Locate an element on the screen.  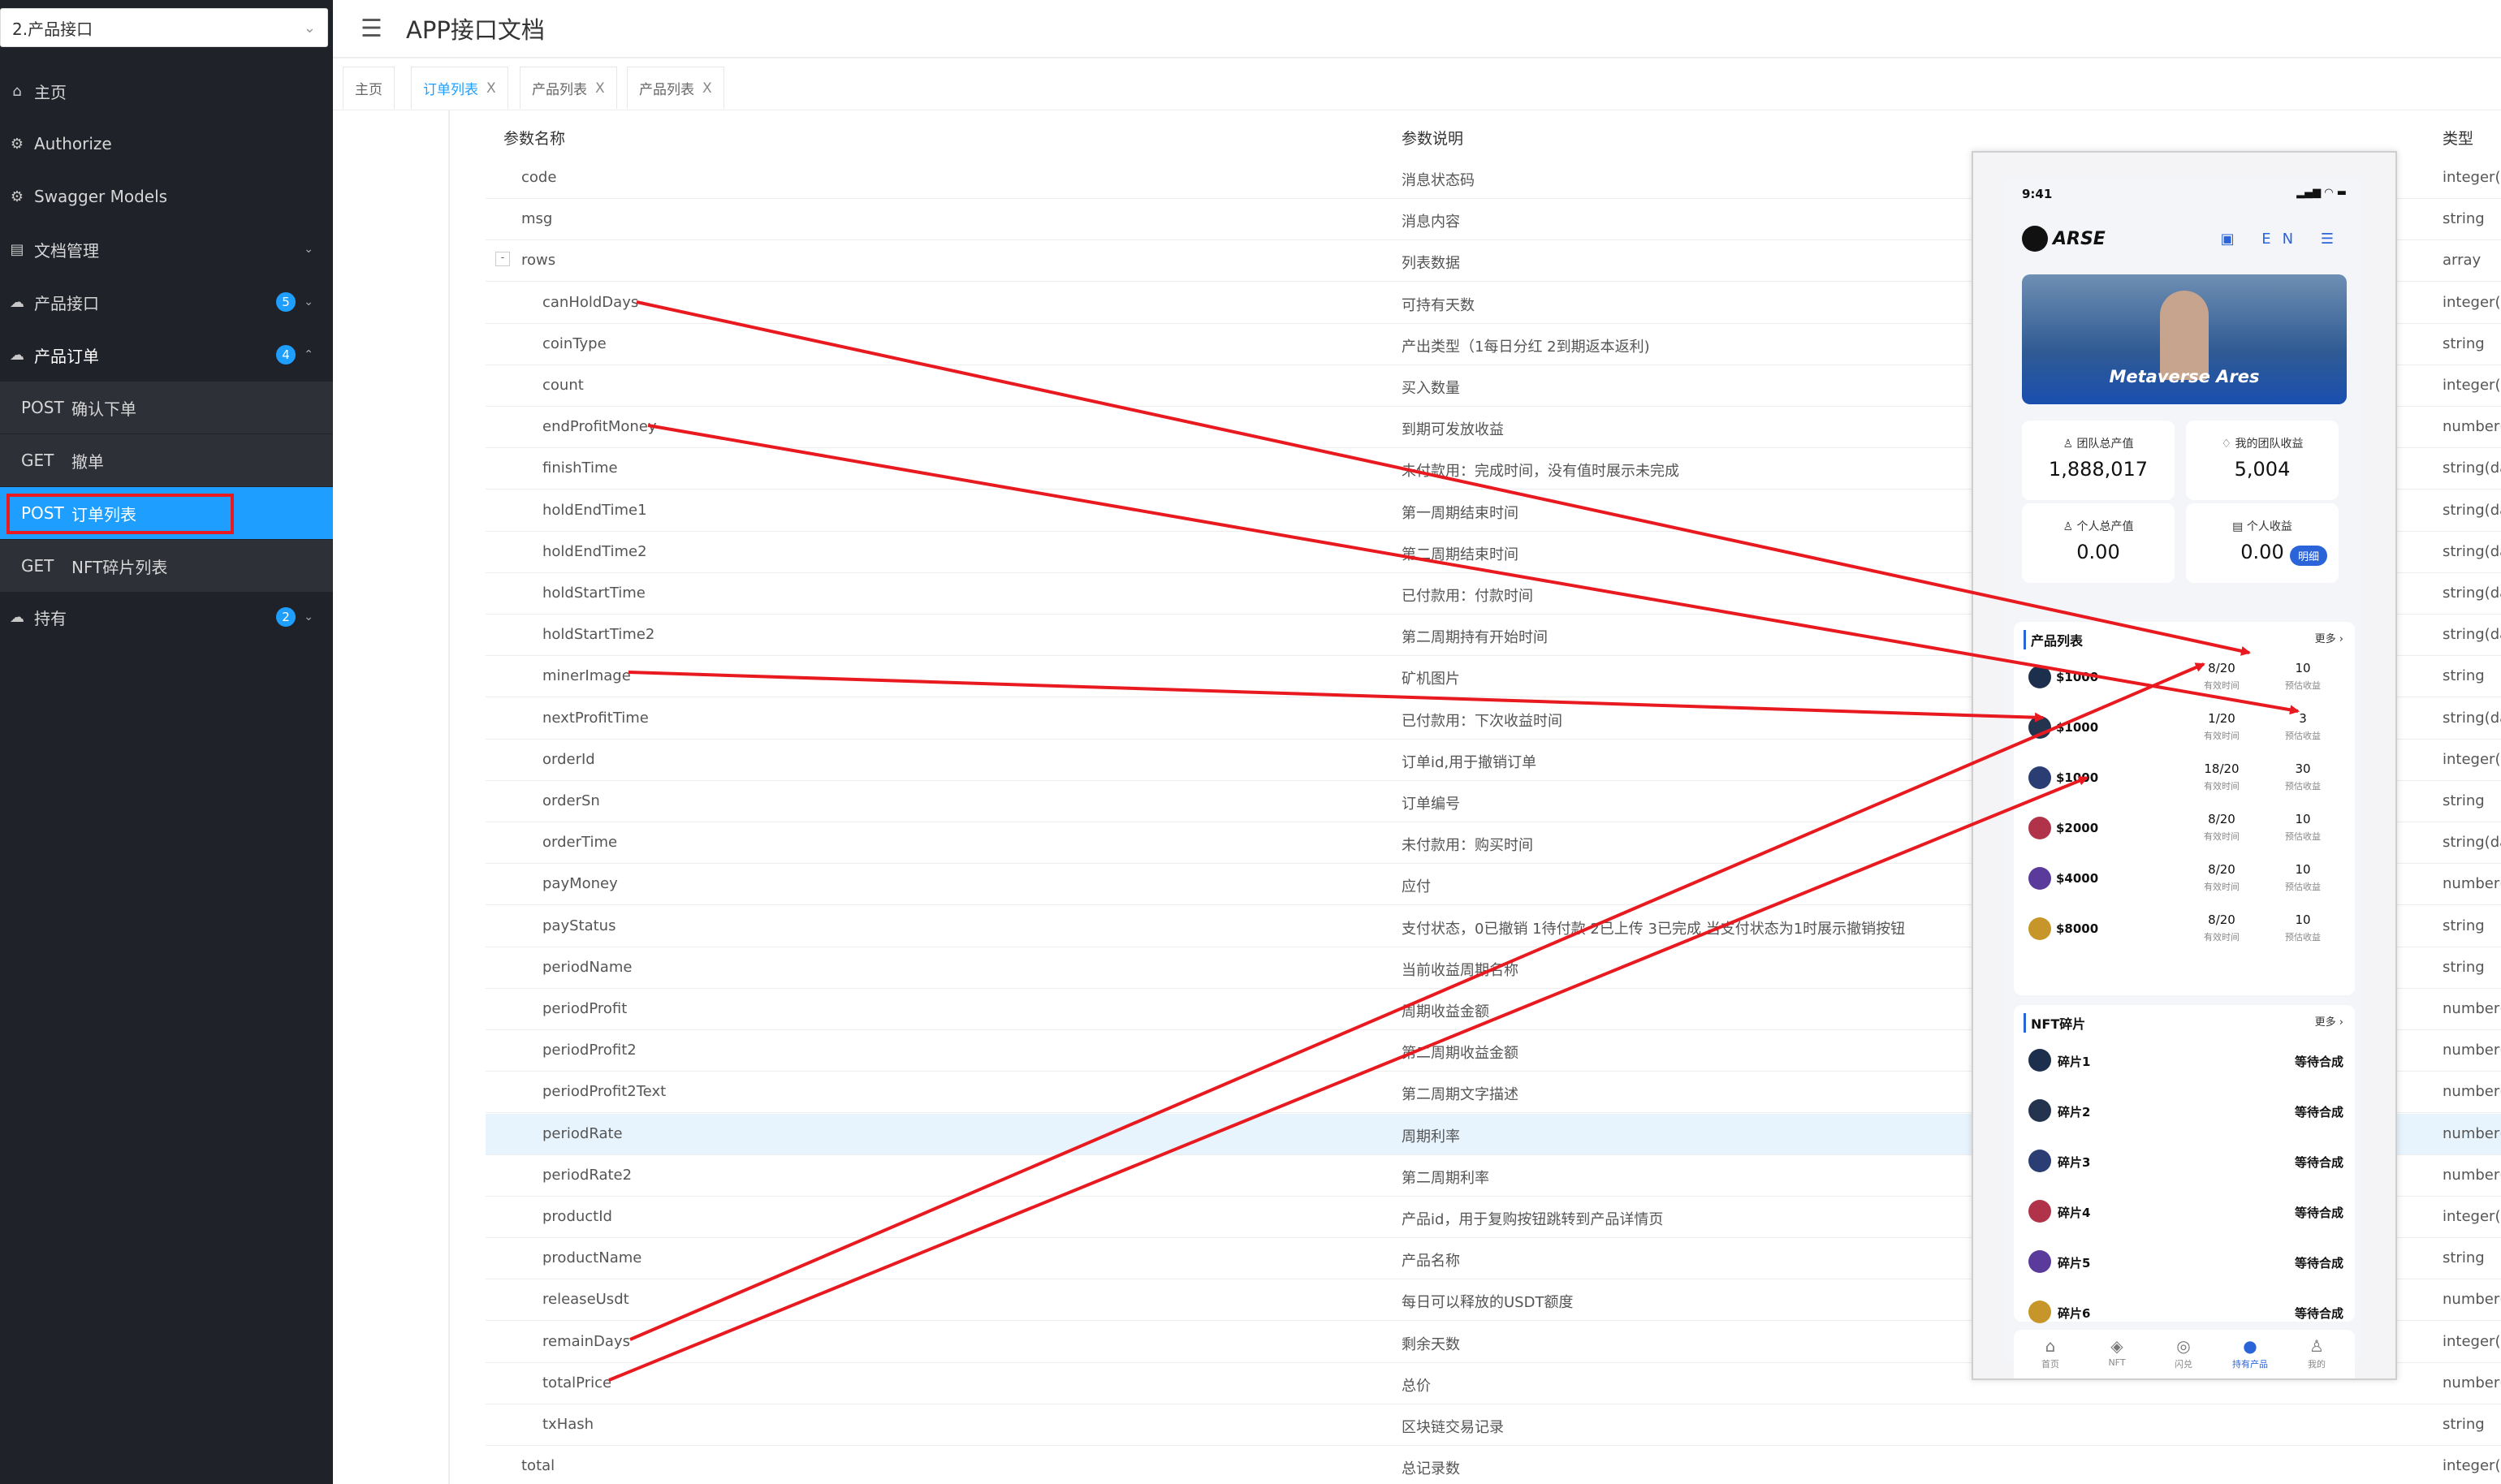
nft-row: 碎片3 等待合成 is located at coordinates (2184, 1163).